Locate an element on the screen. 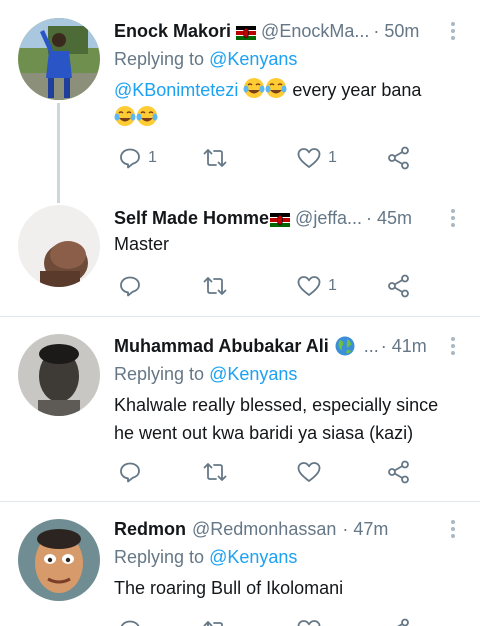 This screenshot has width=480, height=626. author-name: Redmon is located at coordinates (150, 529).